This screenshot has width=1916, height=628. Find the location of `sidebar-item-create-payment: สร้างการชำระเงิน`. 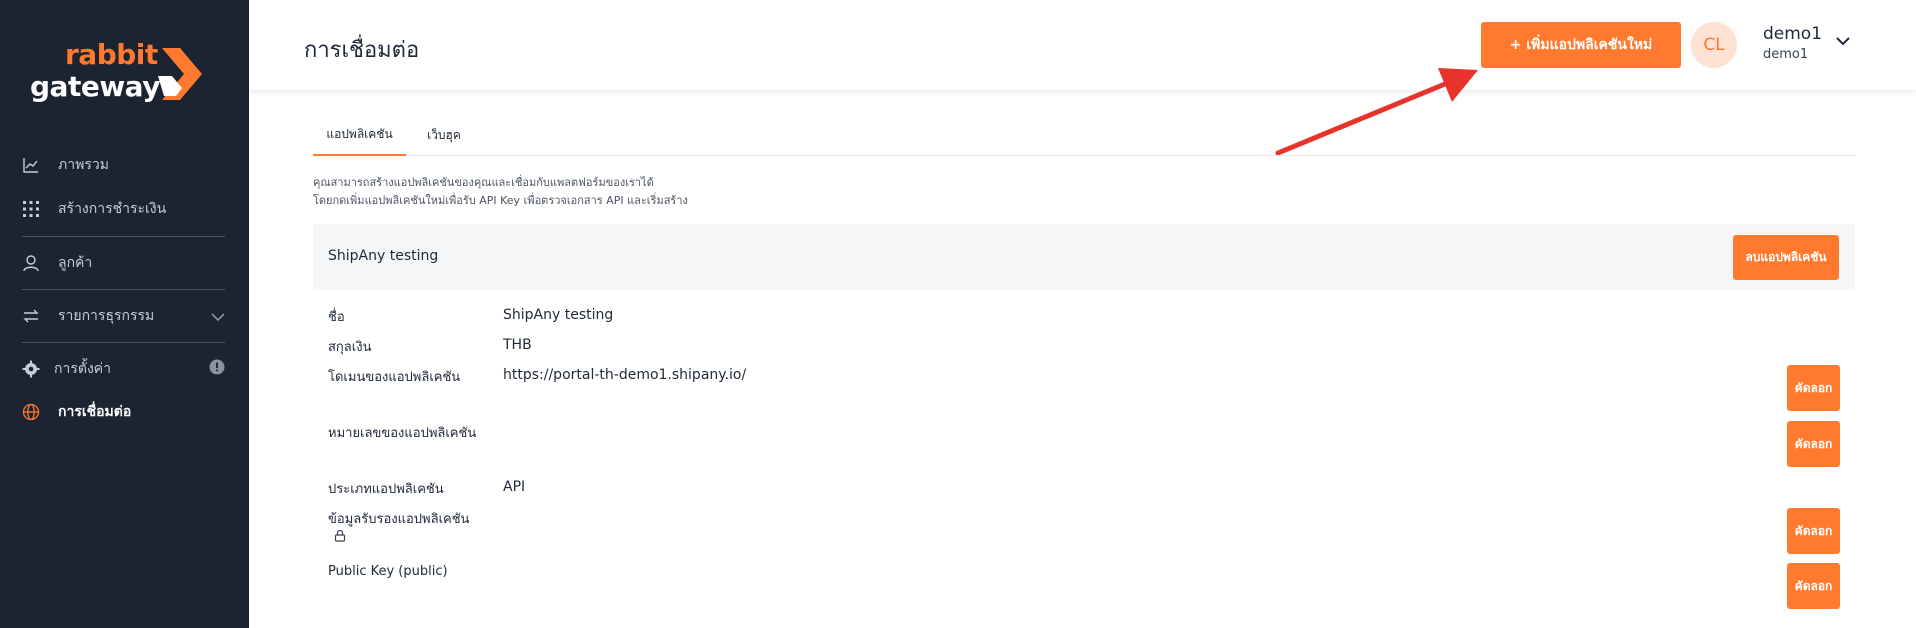

sidebar-item-create-payment: สร้างการชำระเงิน is located at coordinates (124, 209).